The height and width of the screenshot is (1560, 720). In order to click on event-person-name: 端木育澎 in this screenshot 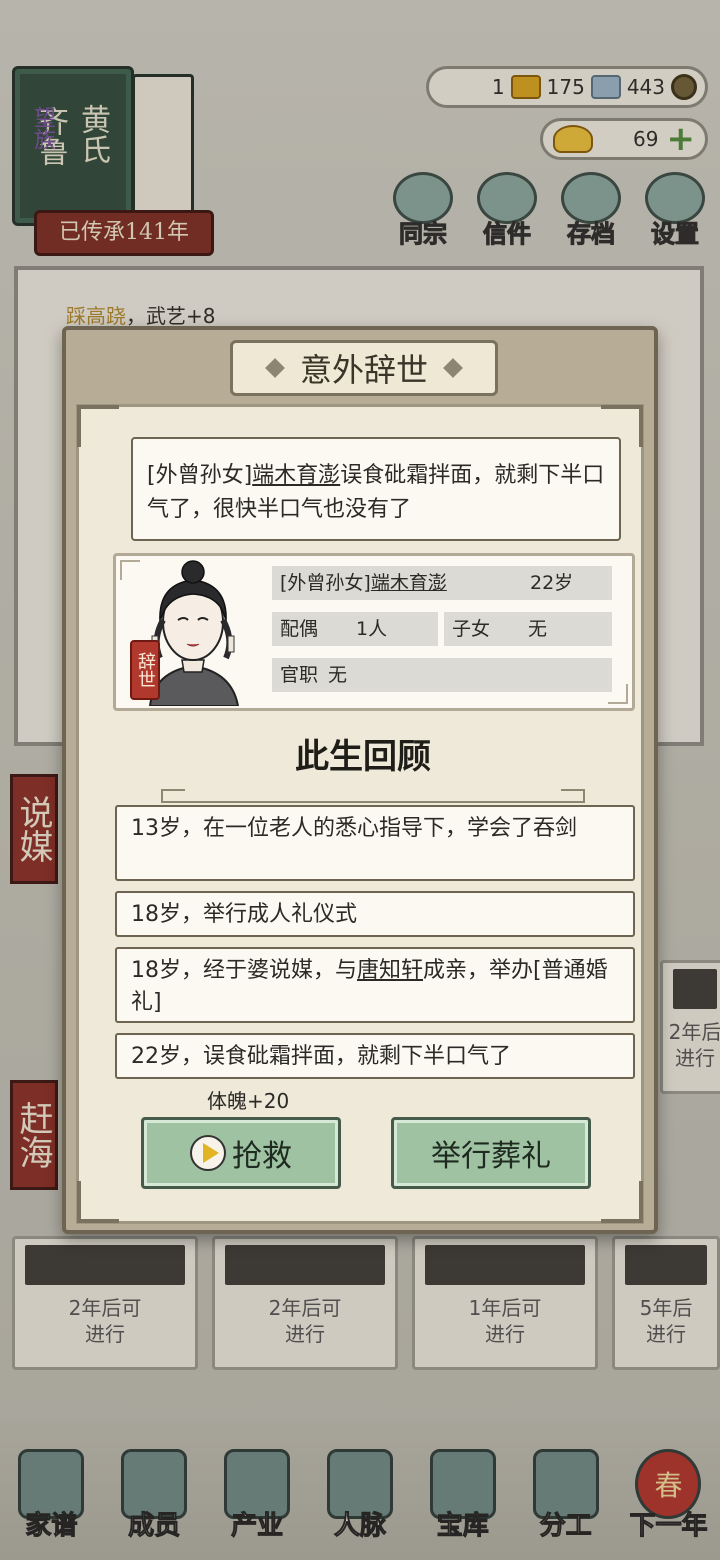, I will do `click(296, 475)`.